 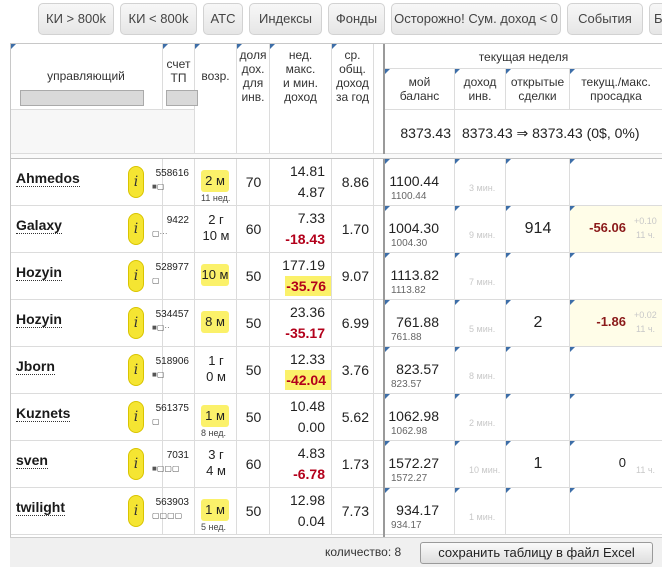 I want to click on tab-ki-under-800k: КИ < 800k, so click(x=158, y=19).